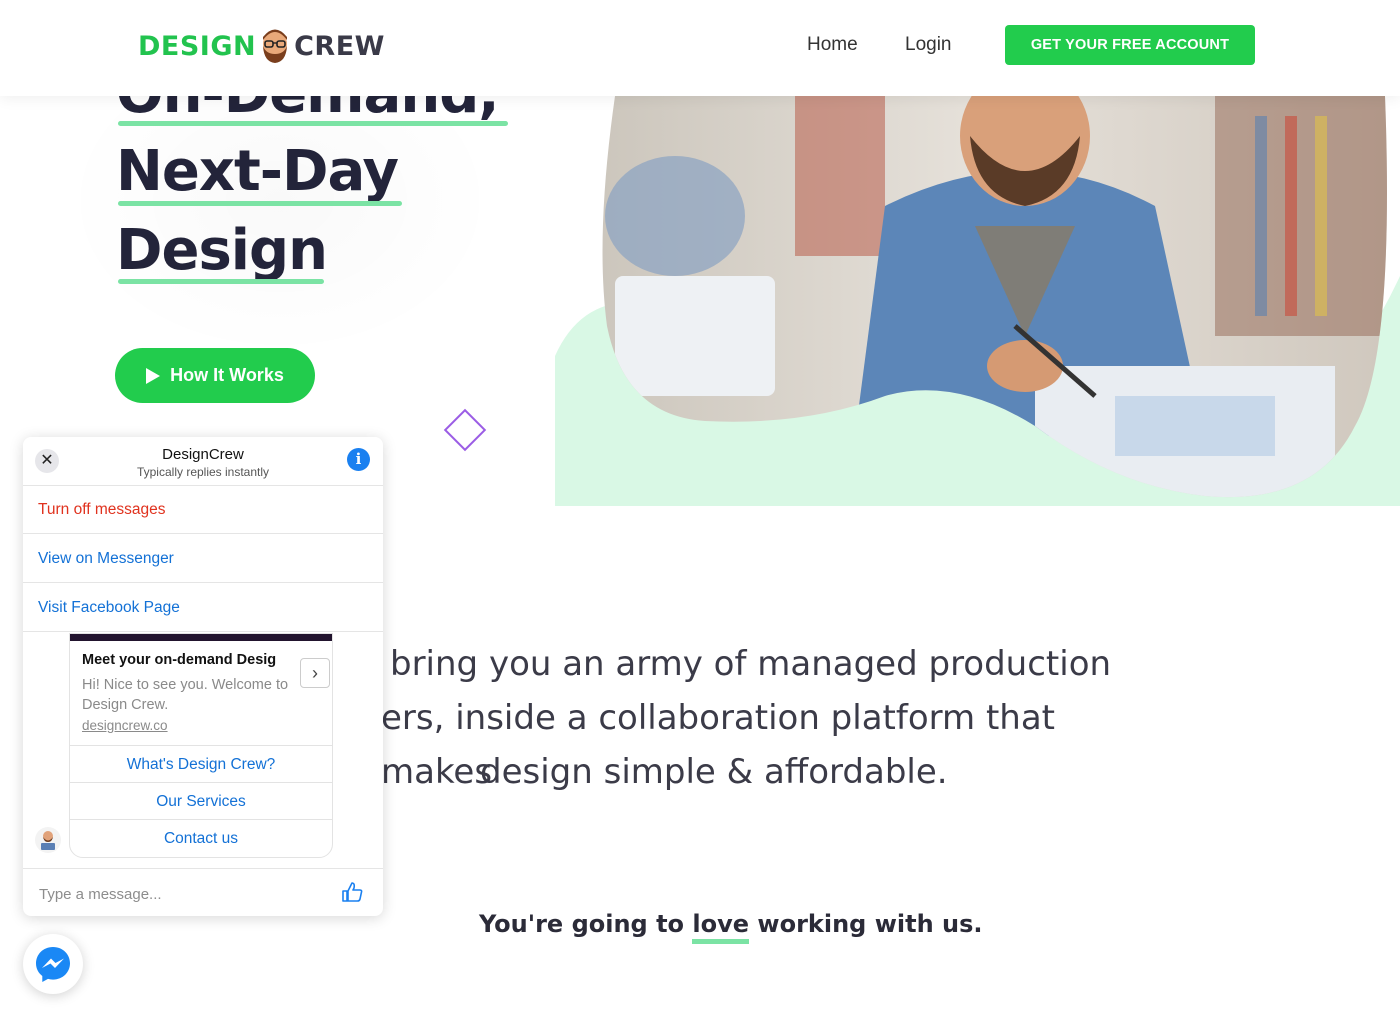 The image size is (1400, 1012). Describe the element at coordinates (227, 375) in the screenshot. I see `how-it-works-label: How It Works` at that location.